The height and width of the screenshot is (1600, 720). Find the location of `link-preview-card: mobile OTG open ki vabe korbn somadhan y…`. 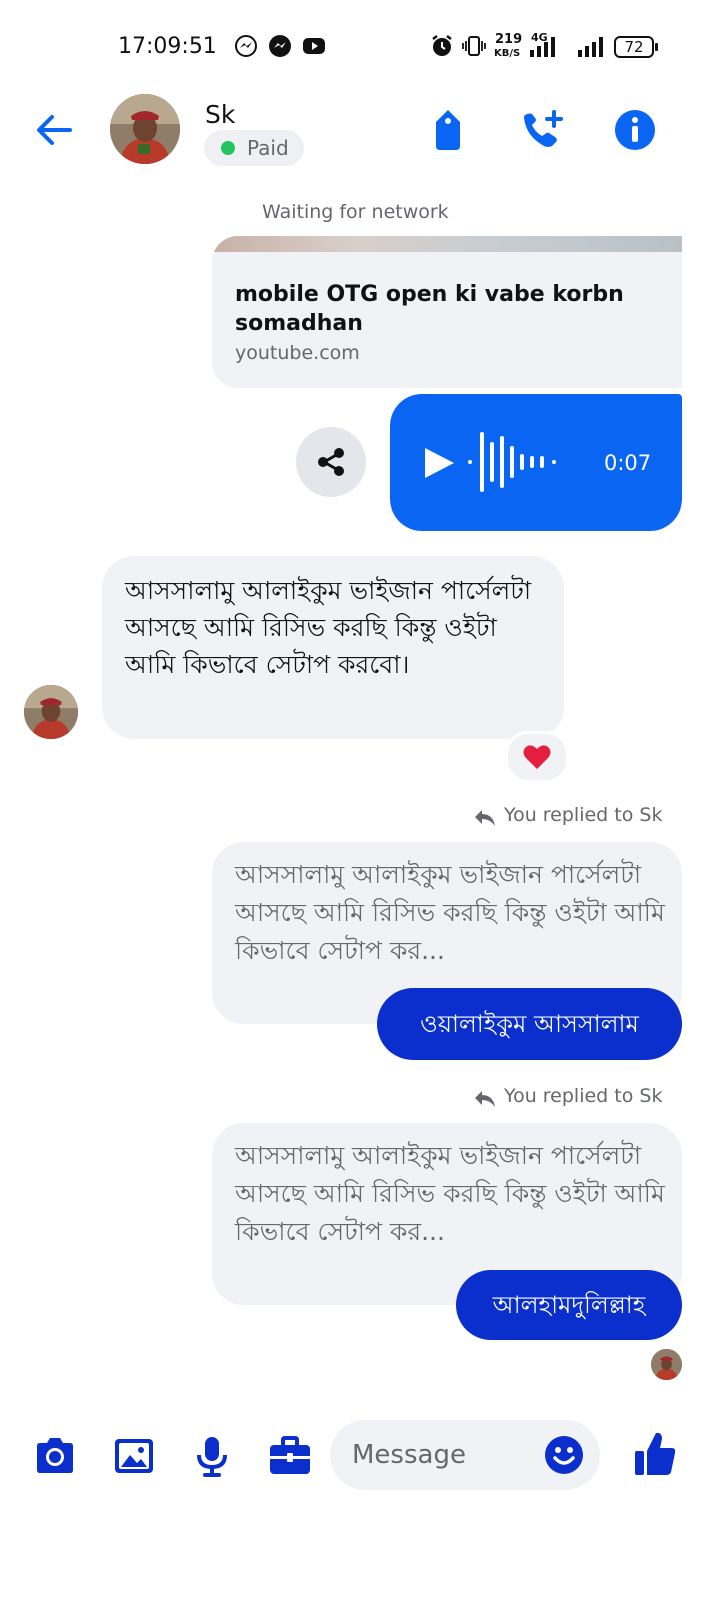

link-preview-card: mobile OTG open ki vabe korbn somadhan y… is located at coordinates (447, 312).